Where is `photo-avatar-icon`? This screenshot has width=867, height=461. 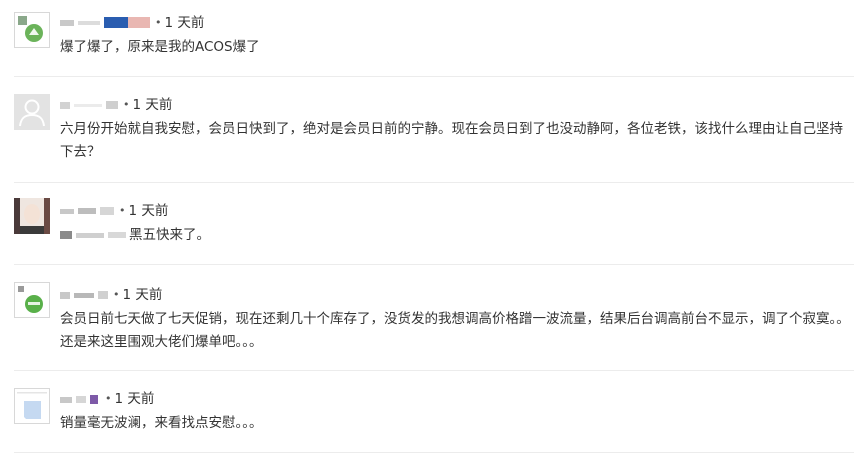
photo-avatar-icon is located at coordinates (32, 216).